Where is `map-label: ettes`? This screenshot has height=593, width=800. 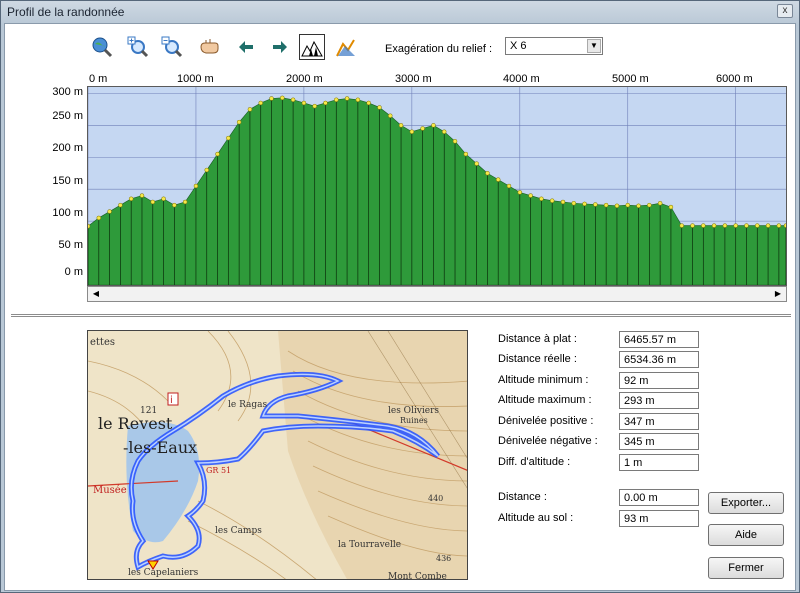
map-label: ettes is located at coordinates (102, 342).